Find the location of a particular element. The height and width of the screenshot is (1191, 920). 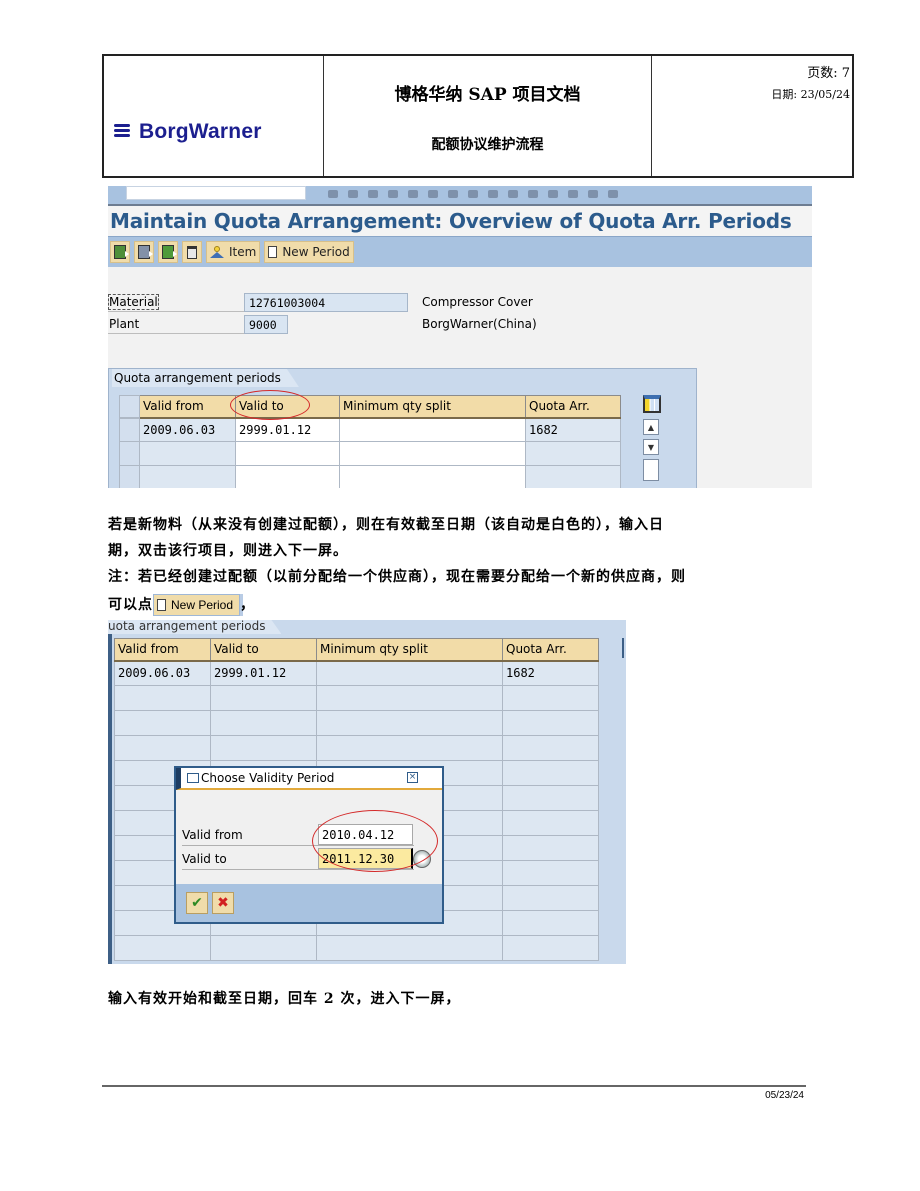

column-configuration-icon is located at coordinates (652, 404).